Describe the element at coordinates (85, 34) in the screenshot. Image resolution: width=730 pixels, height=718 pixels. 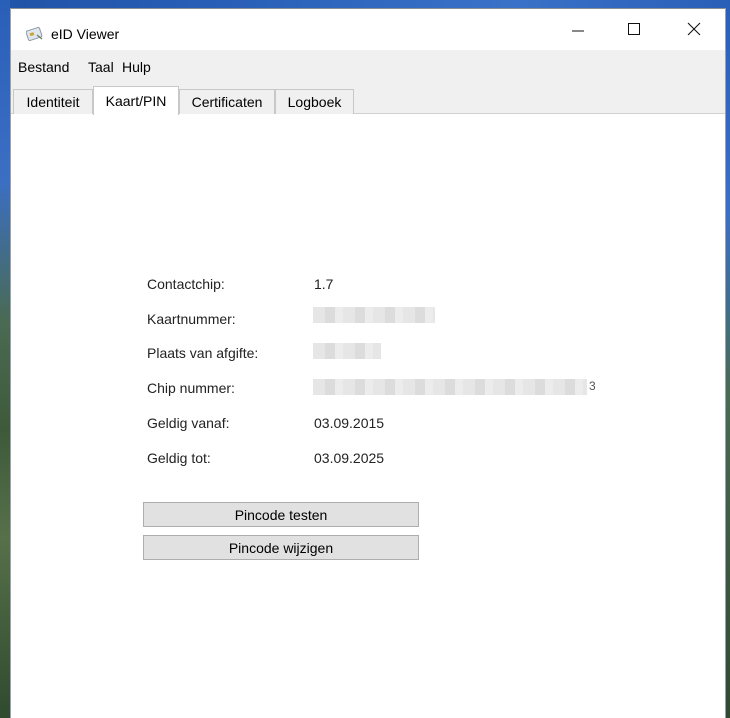
I see `window-title: eID Viewer` at that location.